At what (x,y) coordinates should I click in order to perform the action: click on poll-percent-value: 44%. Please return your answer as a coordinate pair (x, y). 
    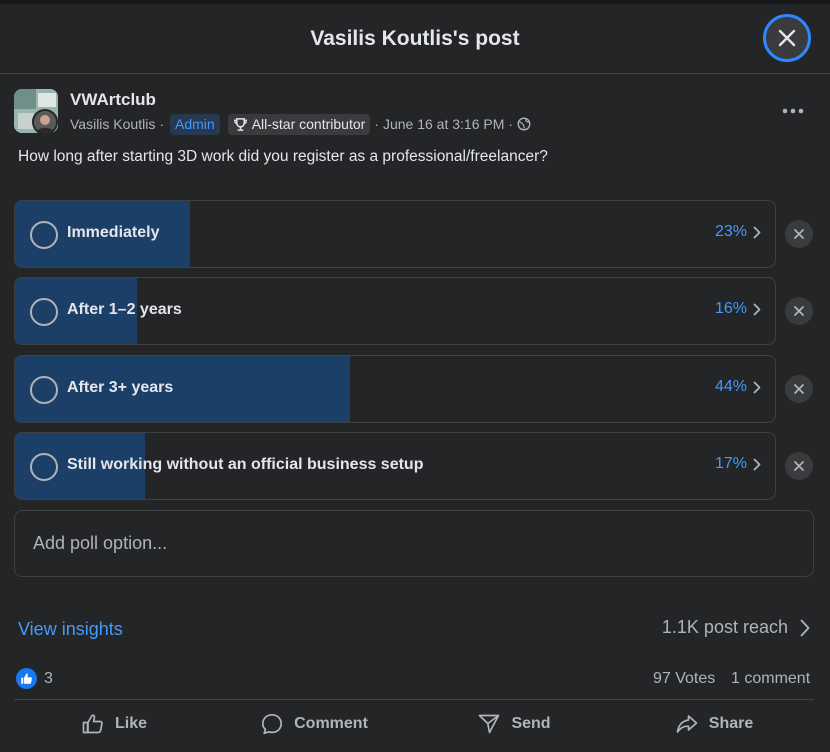
    Looking at the image, I should click on (730, 386).